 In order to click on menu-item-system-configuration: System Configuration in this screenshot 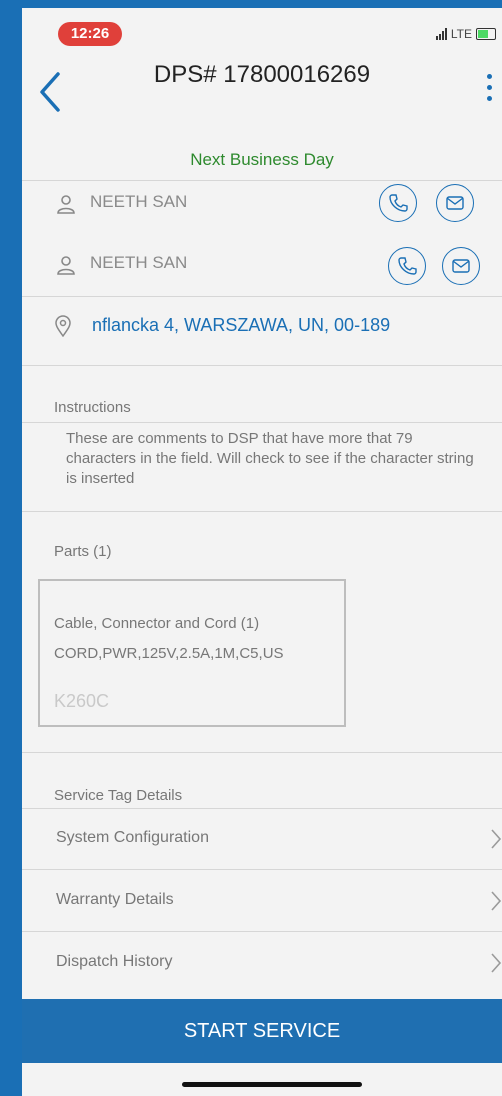, I will do `click(262, 839)`.